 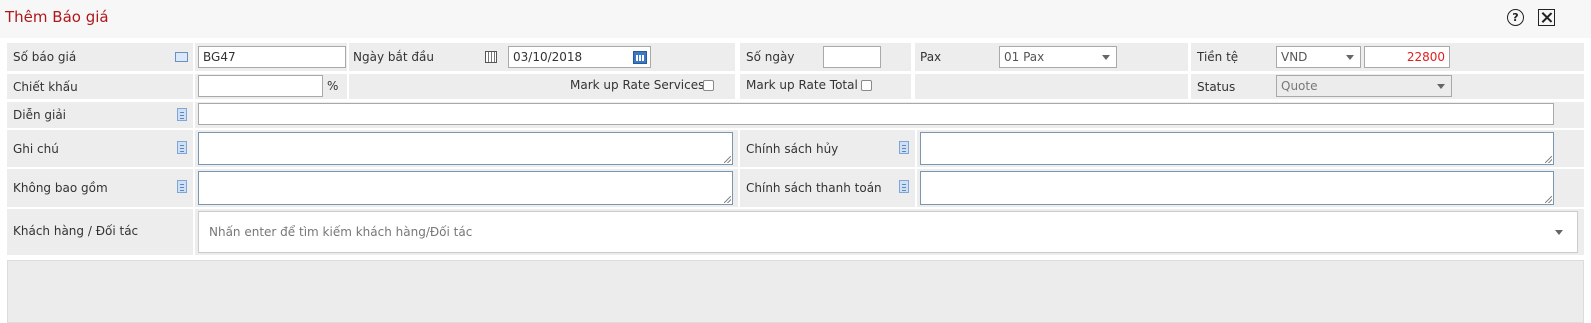 What do you see at coordinates (100, 57) in the screenshot?
I see `label-cell: Số báo giá` at bounding box center [100, 57].